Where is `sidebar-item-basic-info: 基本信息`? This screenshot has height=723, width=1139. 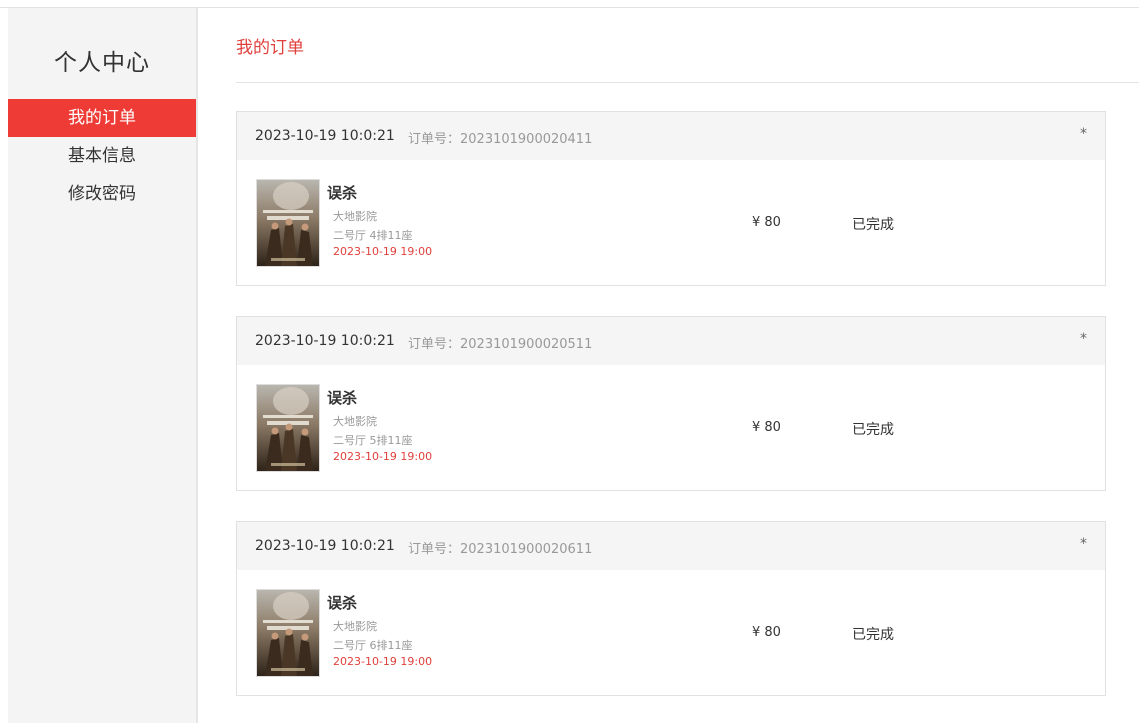
sidebar-item-basic-info: 基本信息 is located at coordinates (102, 156).